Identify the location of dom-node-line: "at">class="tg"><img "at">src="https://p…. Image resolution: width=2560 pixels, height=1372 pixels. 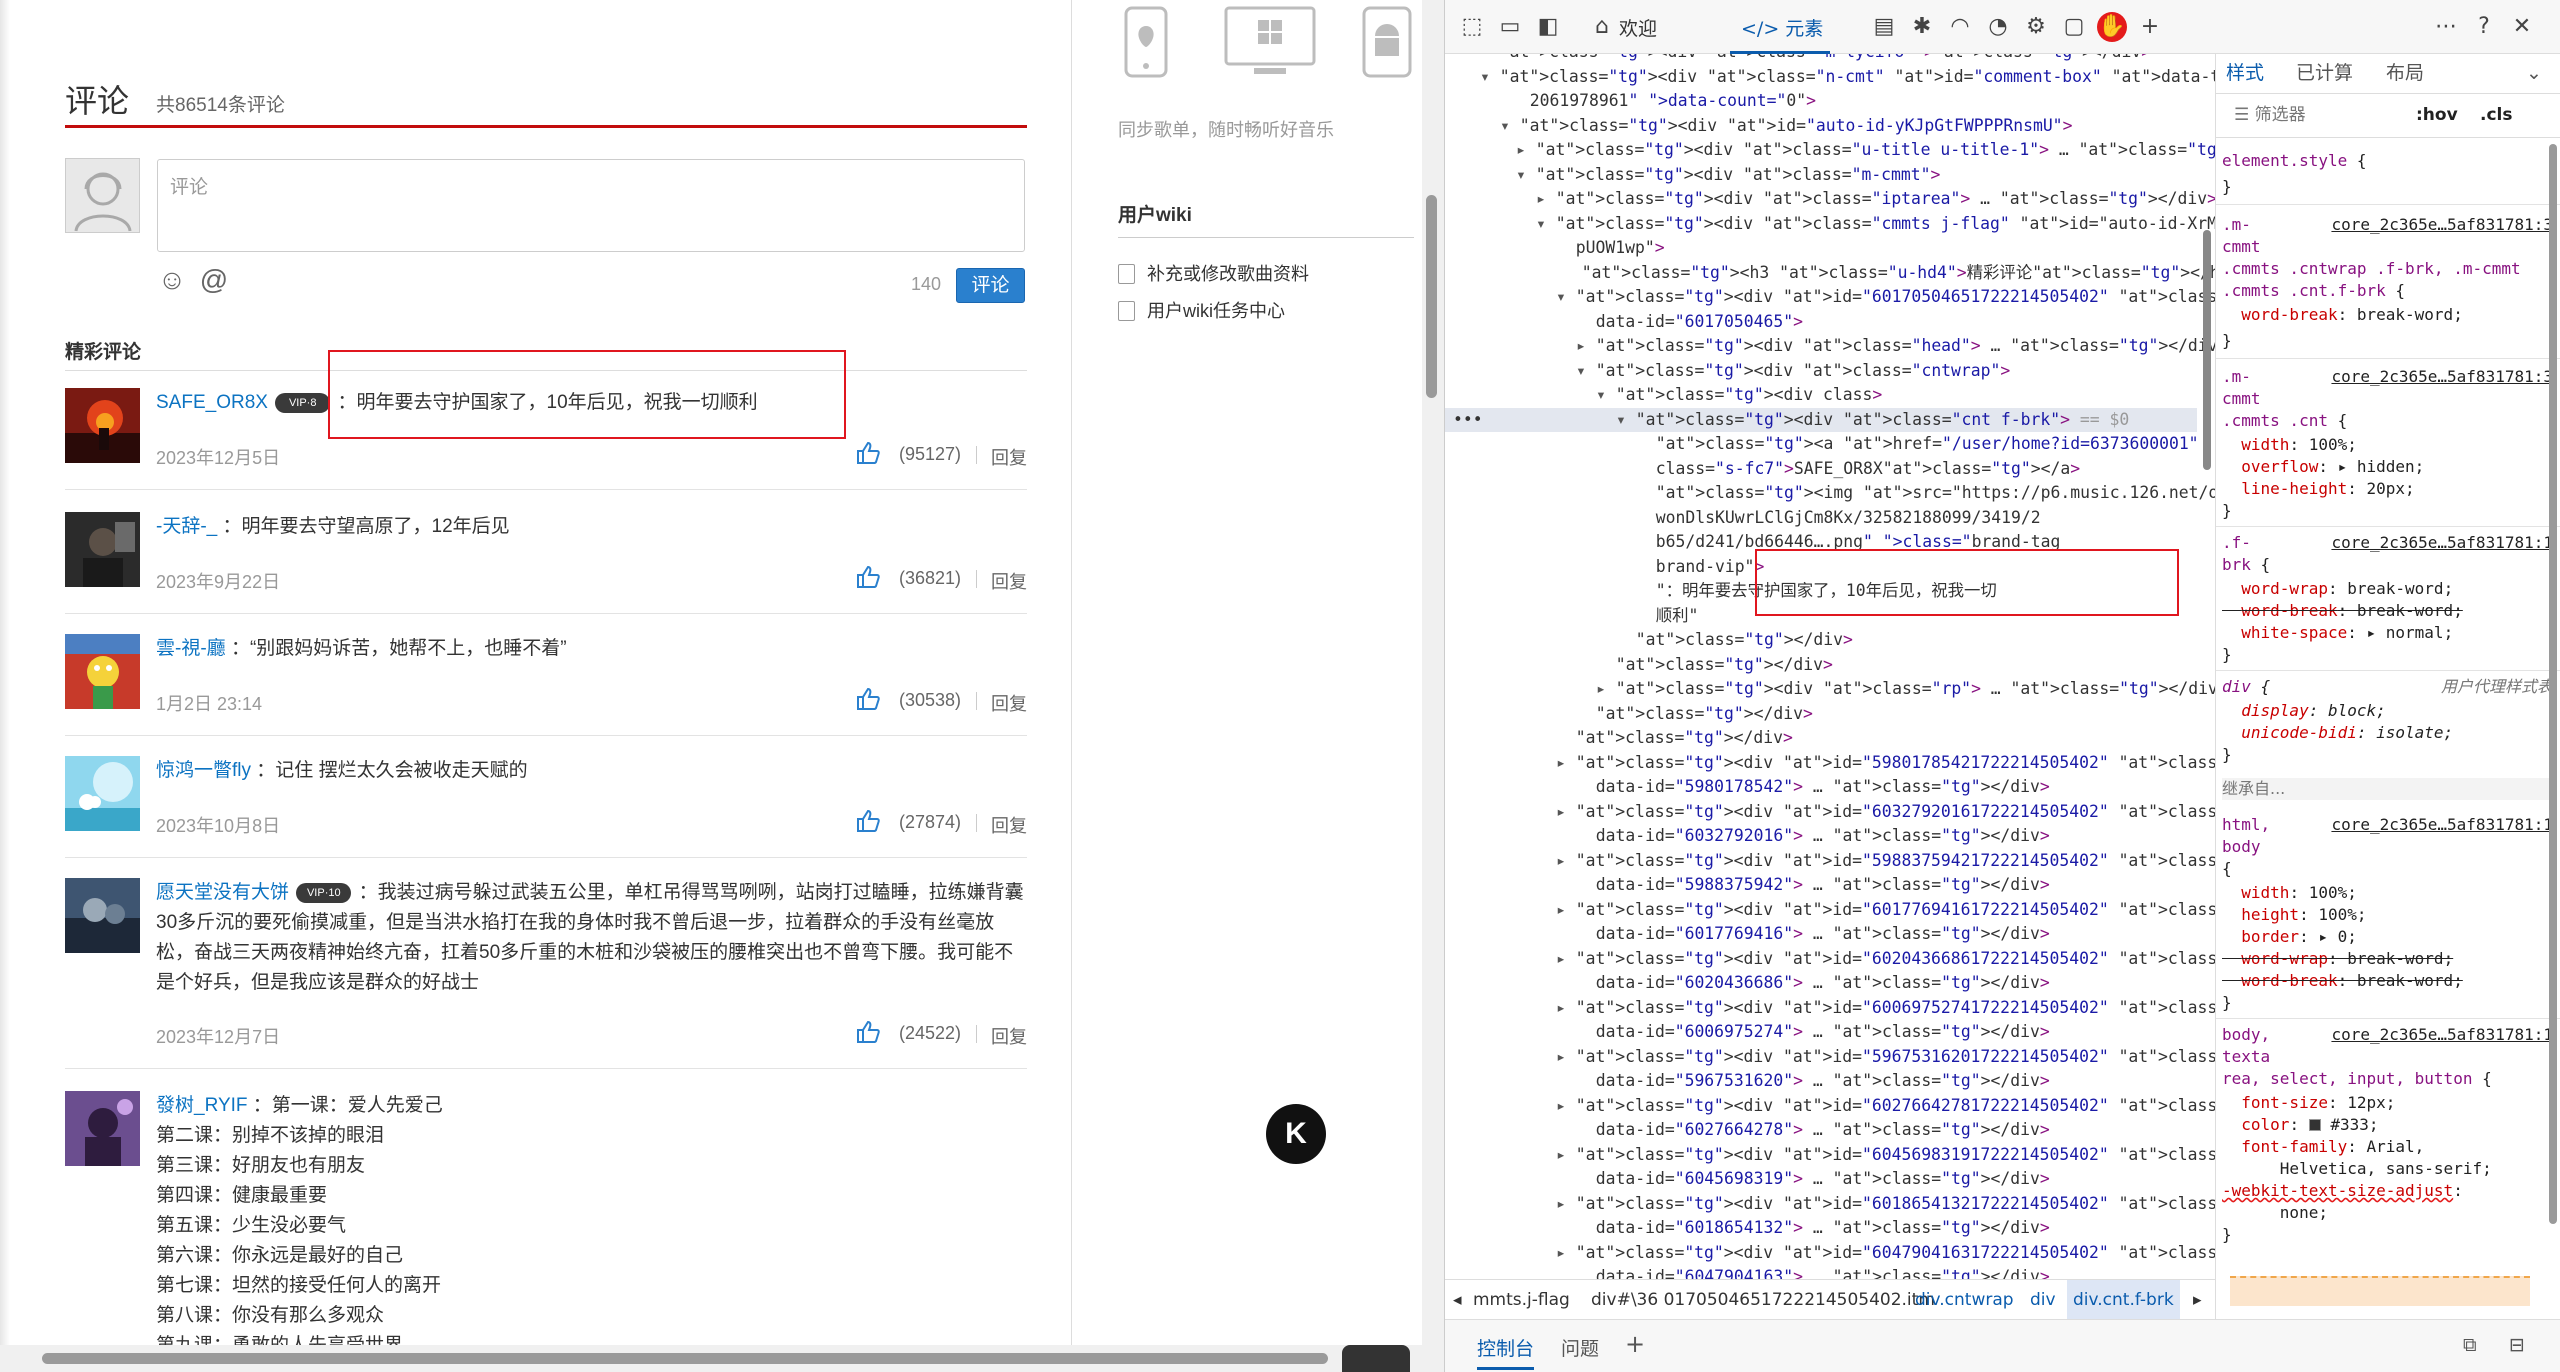
(1925, 493).